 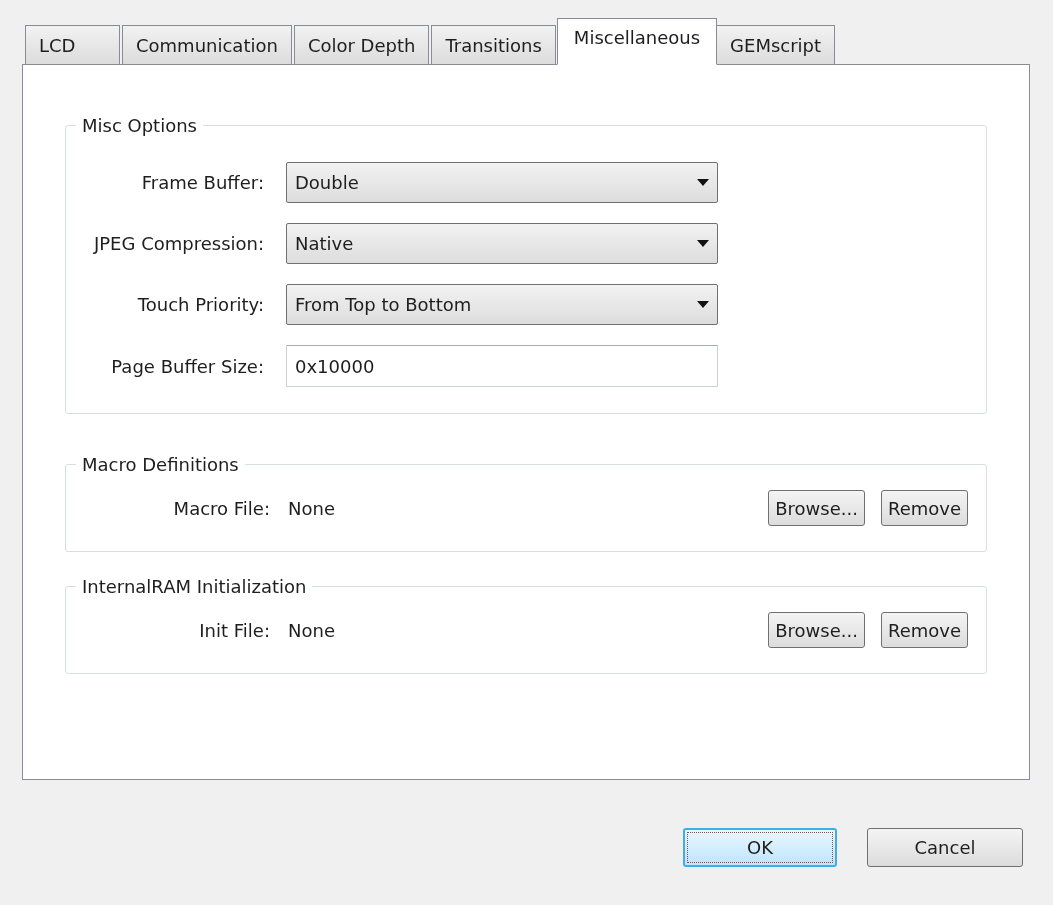 What do you see at coordinates (502, 304) in the screenshot?
I see `dropdown: From Top to Bottom` at bounding box center [502, 304].